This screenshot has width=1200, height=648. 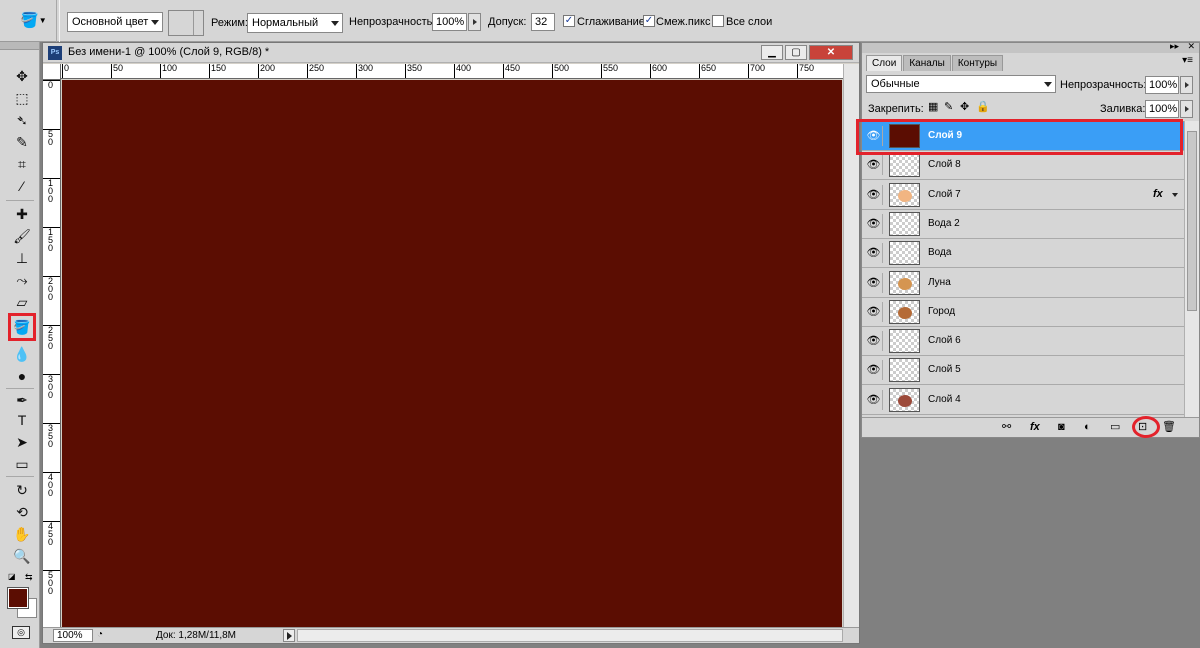 I want to click on foreground-color-swatch, so click(x=18, y=598).